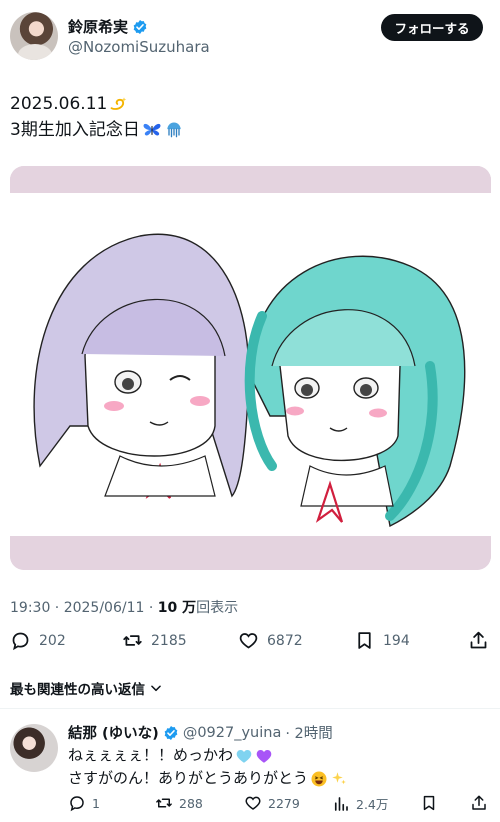 This screenshot has width=500, height=822. I want to click on reply-header: 結那 (ゆいな) @0927_yuina · 2時間, so click(200, 732).